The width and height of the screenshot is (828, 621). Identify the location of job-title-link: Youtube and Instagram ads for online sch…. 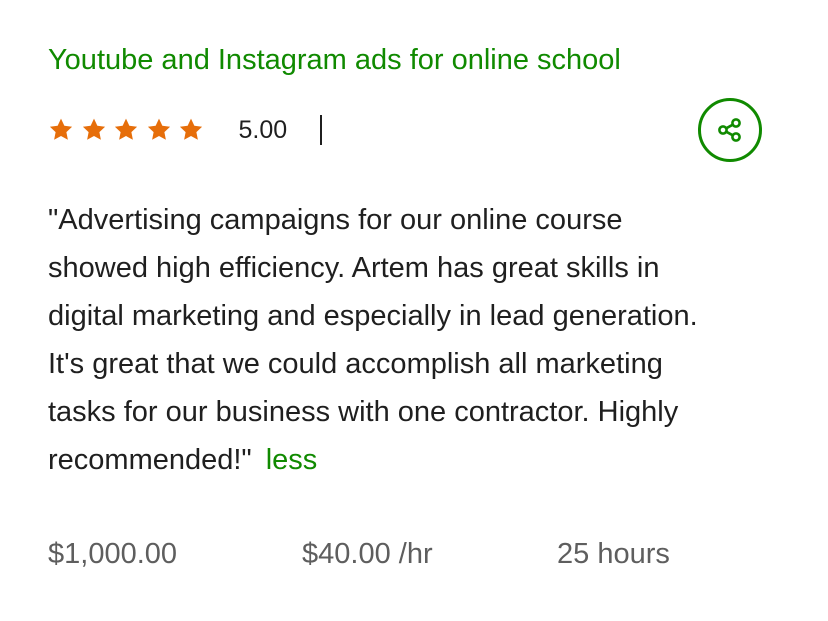
(334, 60).